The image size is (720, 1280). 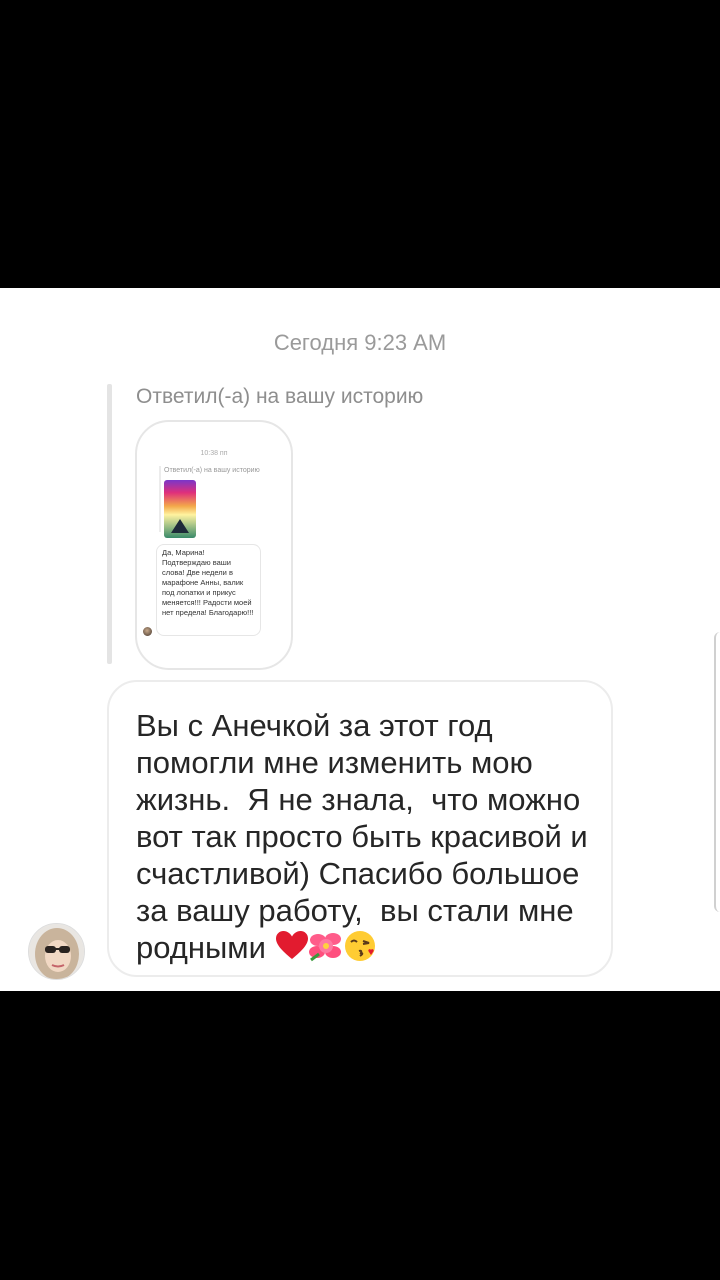 I want to click on sender-avatar, so click(x=56, y=951).